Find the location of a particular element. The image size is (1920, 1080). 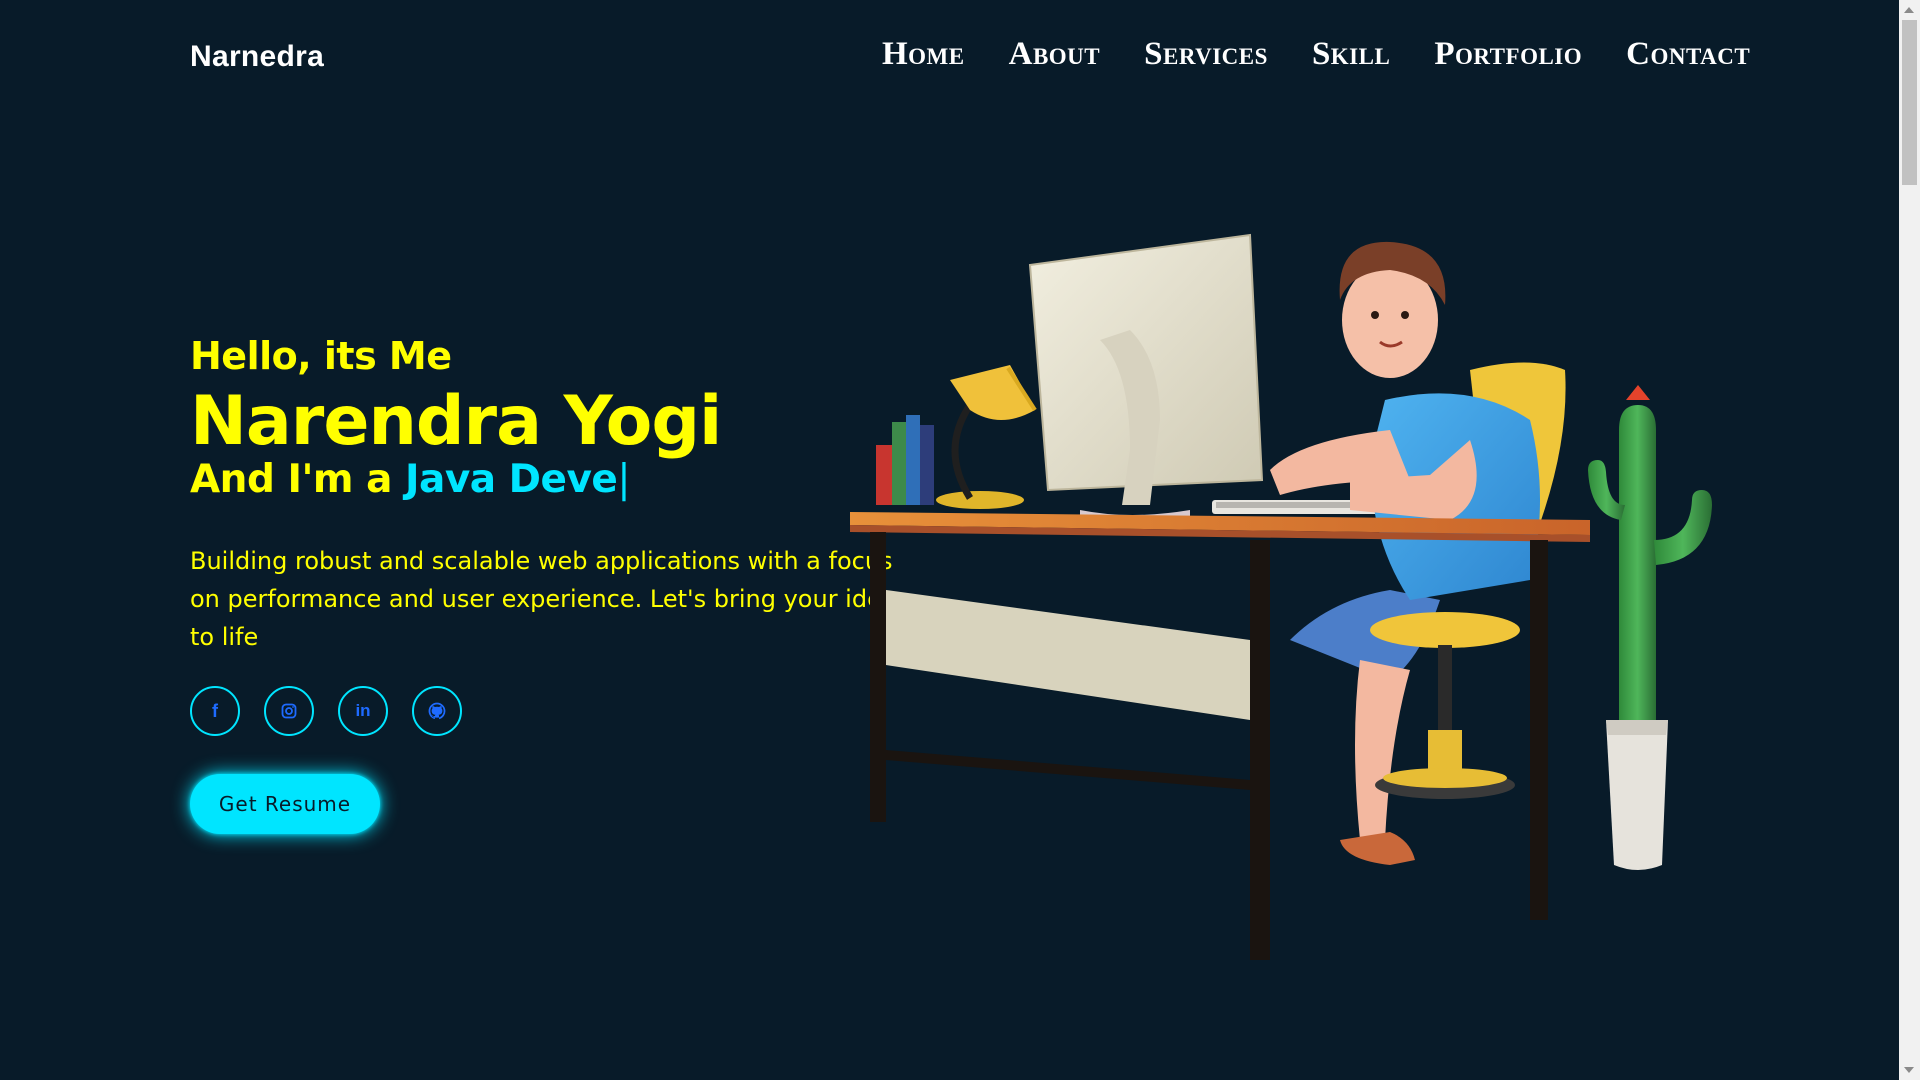

cactus-plant is located at coordinates (1650, 627).